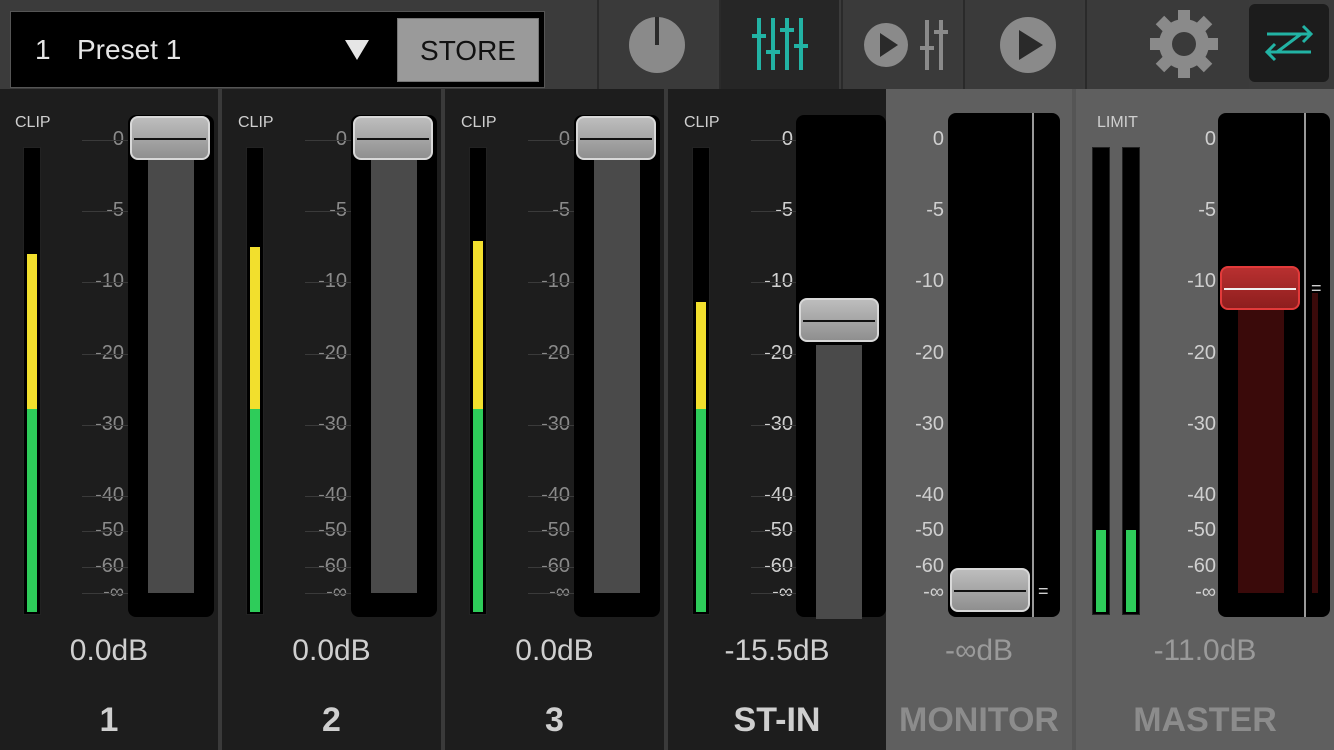 This screenshot has height=750, width=1334. I want to click on channel-strip-1: CLIP 0 -5 -10 -20 -30 -40 -50 -60 -∞ 0.0dB 1, so click(109, 419).